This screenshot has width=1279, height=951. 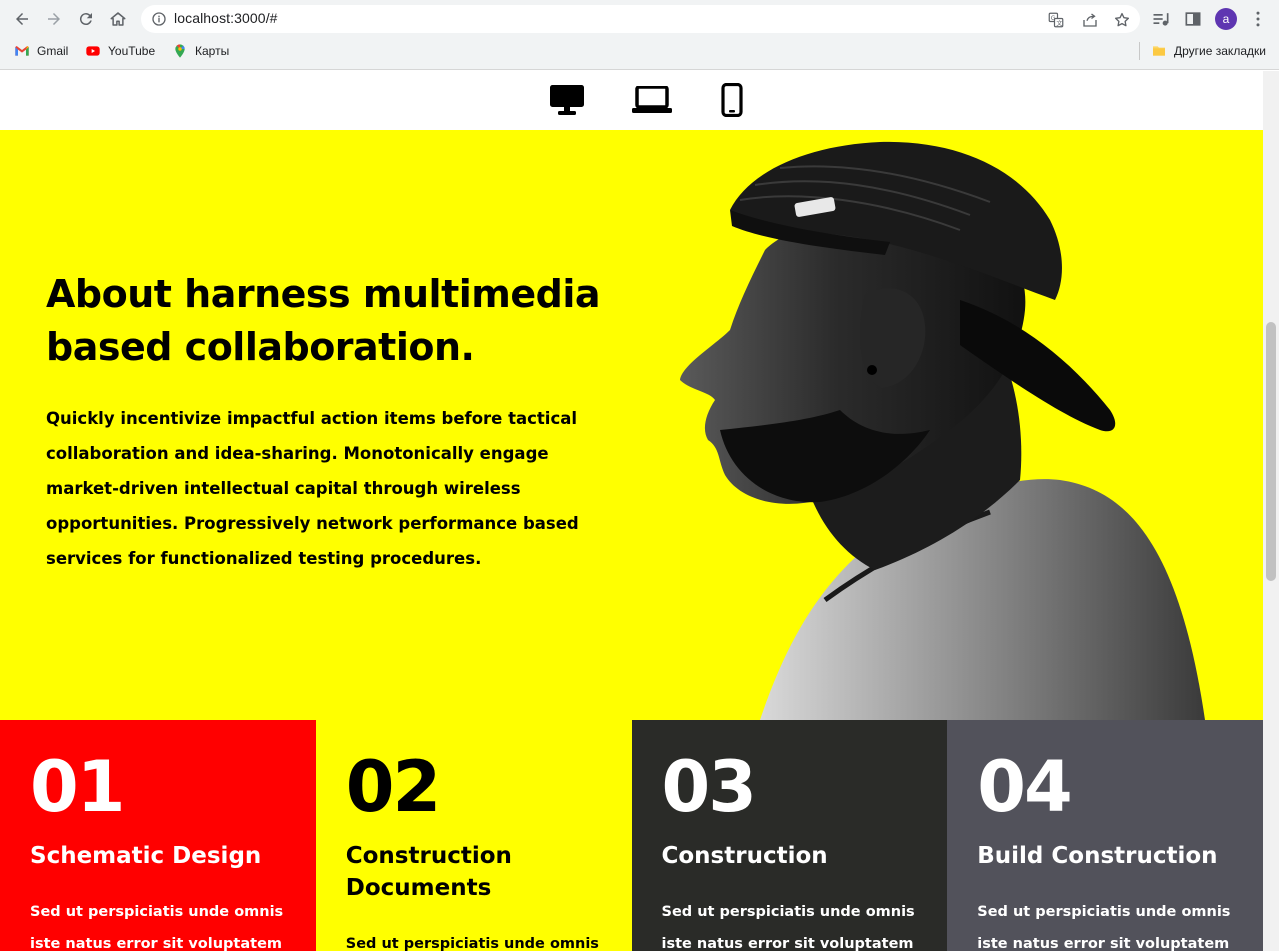 I want to click on youtube-icon, so click(x=93, y=51).